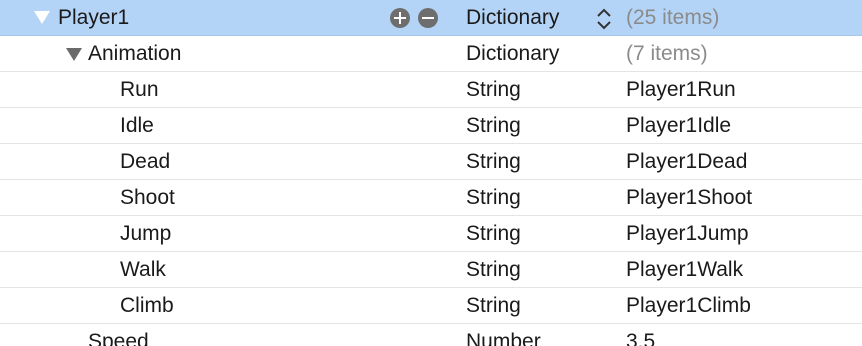 This screenshot has width=862, height=346. What do you see at coordinates (686, 162) in the screenshot?
I see `value-cell: Player1Dead` at bounding box center [686, 162].